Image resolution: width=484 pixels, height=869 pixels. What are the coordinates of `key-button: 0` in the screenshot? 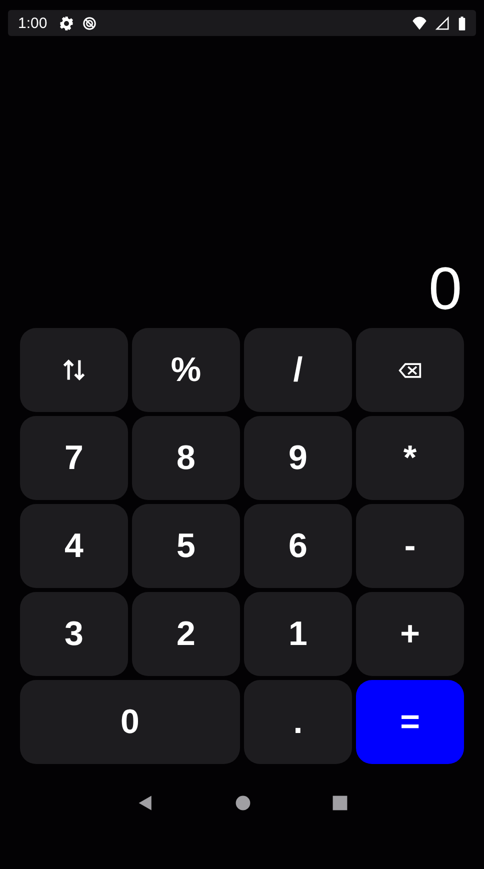 It's located at (130, 722).